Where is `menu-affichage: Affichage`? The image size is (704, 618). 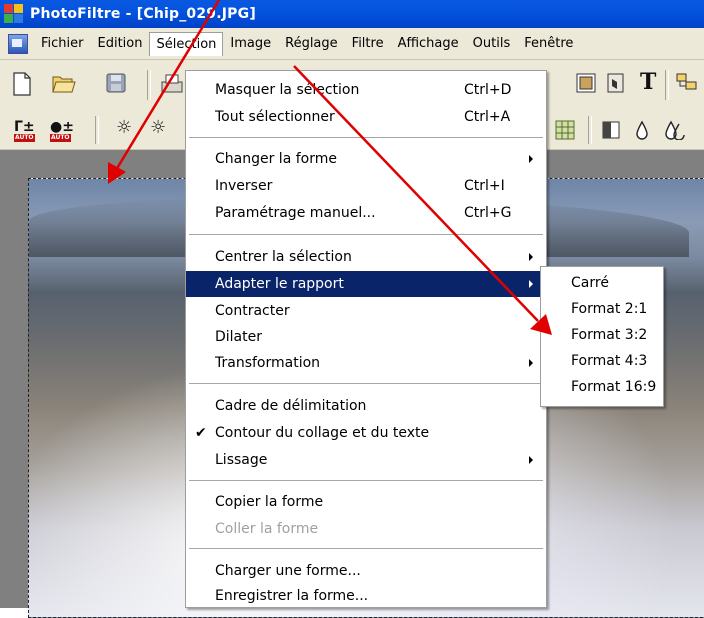 menu-affichage: Affichage is located at coordinates (428, 43).